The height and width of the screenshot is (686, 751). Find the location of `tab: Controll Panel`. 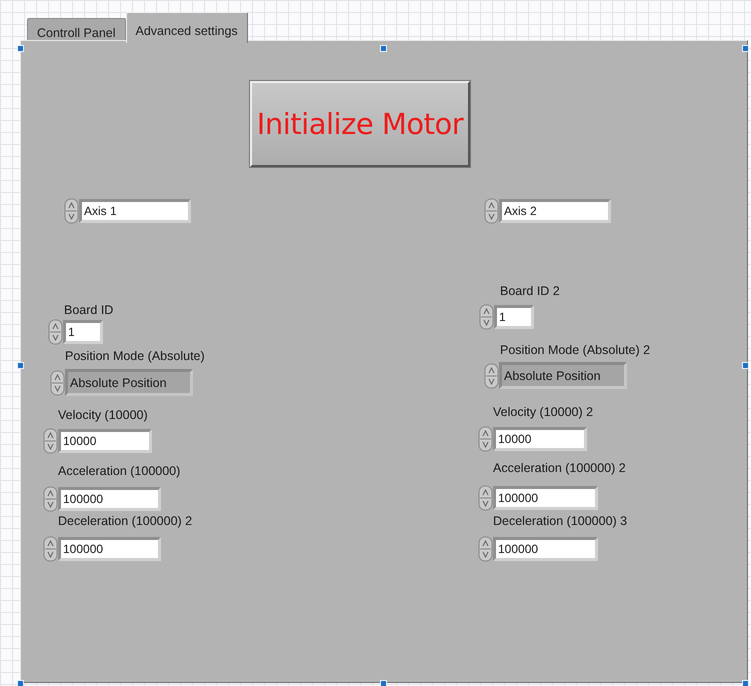

tab: Controll Panel is located at coordinates (76, 30).